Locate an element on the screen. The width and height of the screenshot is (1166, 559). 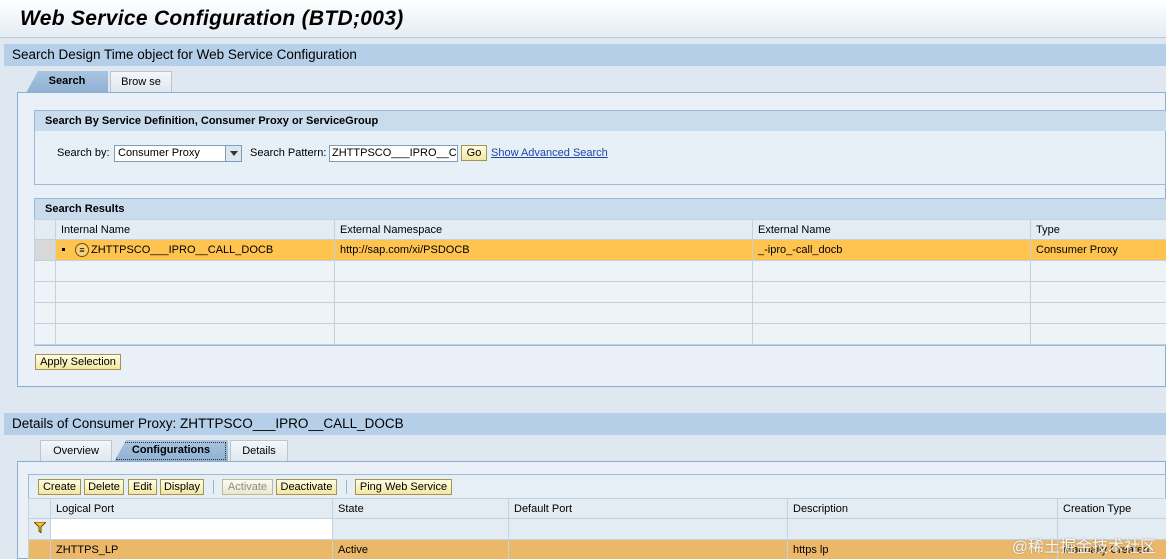
tab-browse: Brow se is located at coordinates (141, 82).